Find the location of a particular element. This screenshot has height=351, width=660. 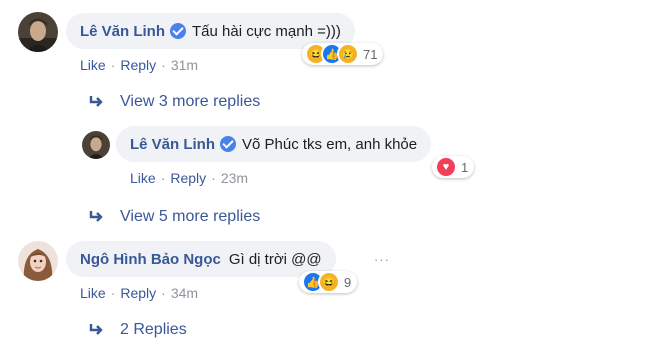

comment-text: Võ Phúc tks em, anh khỏe is located at coordinates (330, 144).